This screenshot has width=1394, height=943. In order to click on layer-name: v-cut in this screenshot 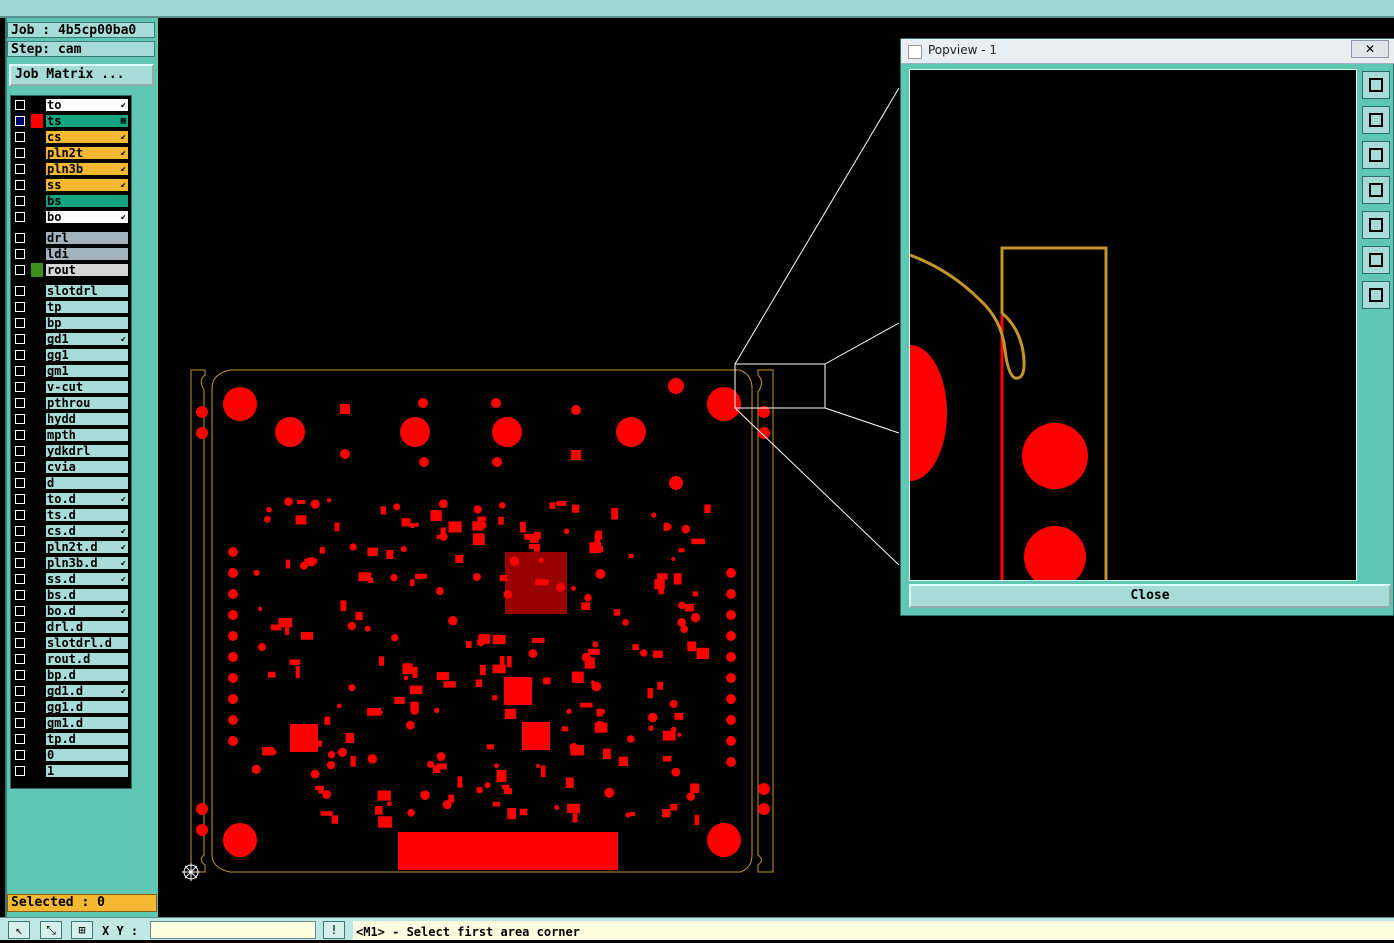, I will do `click(87, 387)`.